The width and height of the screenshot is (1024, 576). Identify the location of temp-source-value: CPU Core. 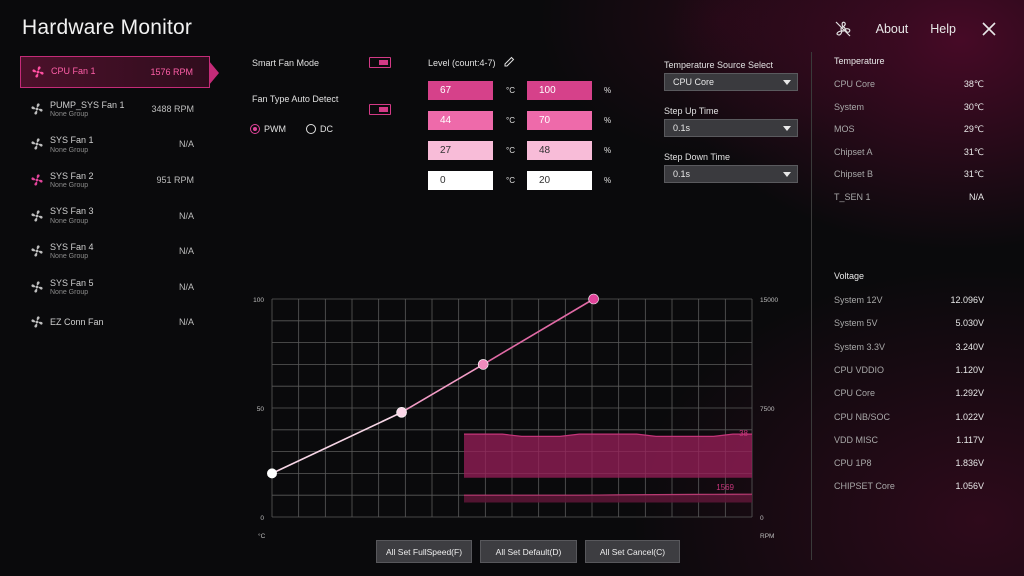
(694, 82).